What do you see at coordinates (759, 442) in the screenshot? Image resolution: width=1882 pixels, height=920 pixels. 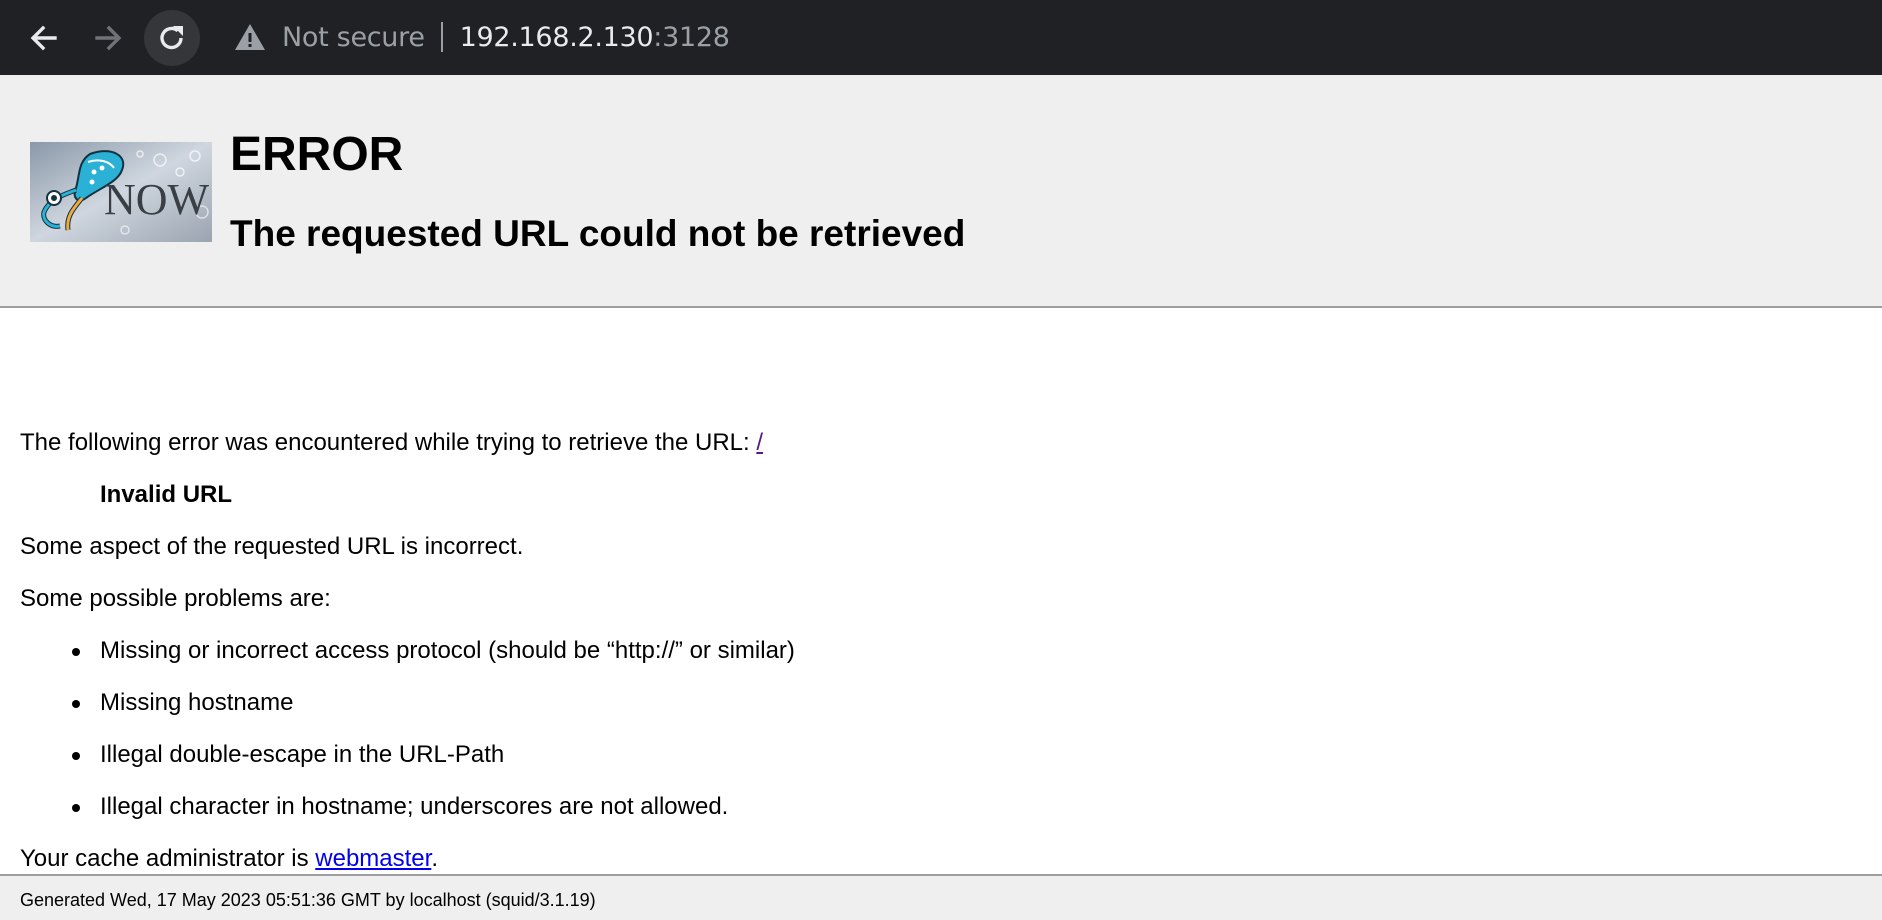 I see `requested-url-link: /` at bounding box center [759, 442].